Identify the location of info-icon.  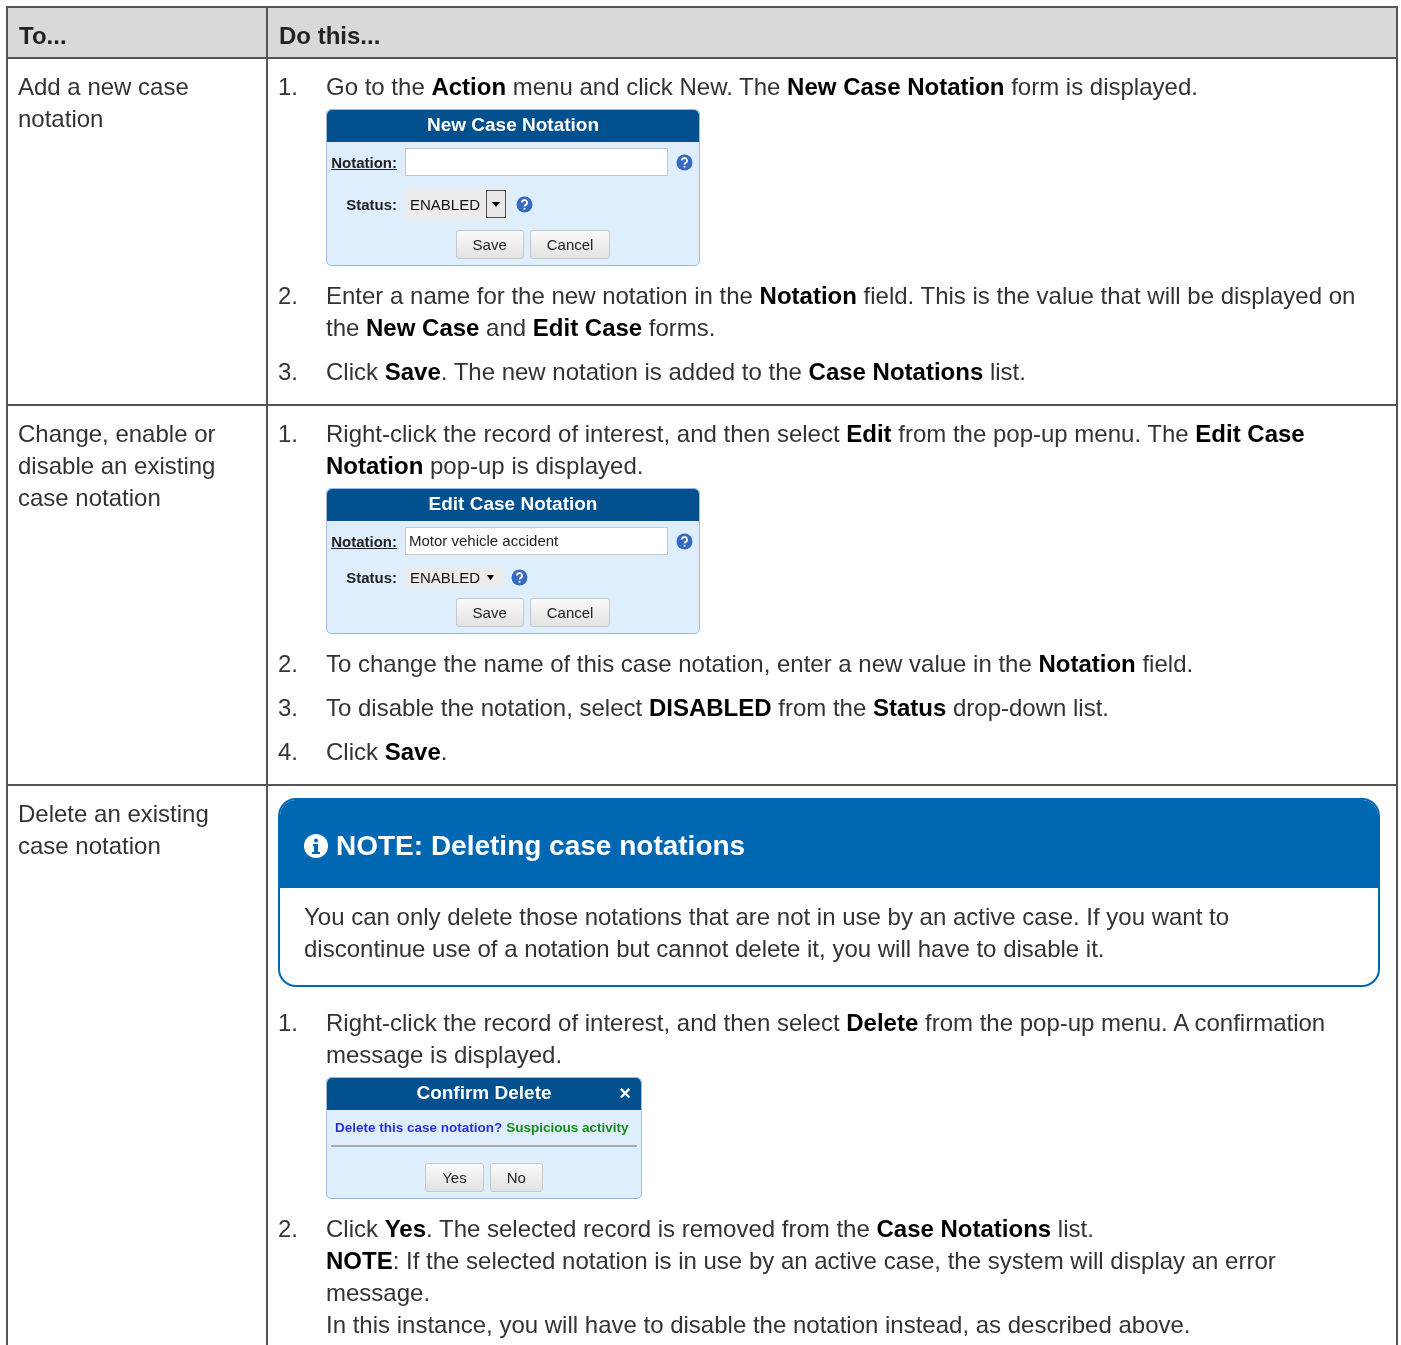
(316, 846).